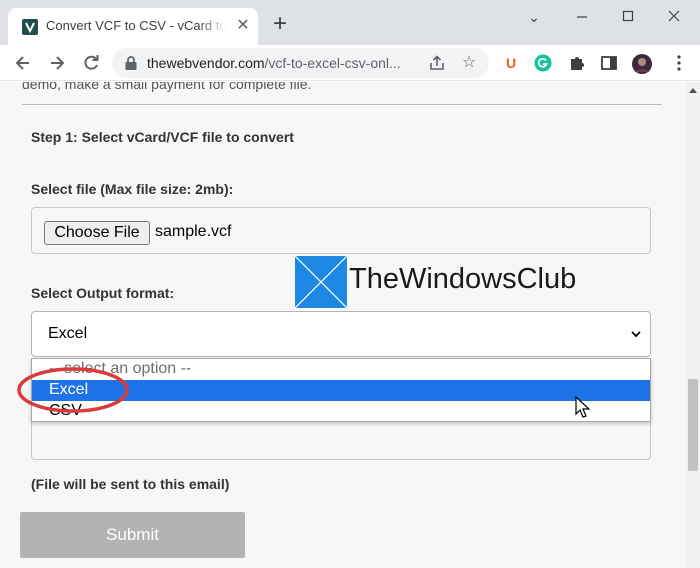 This screenshot has height=568, width=700. I want to click on mouse-cursor-icon, so click(583, 407).